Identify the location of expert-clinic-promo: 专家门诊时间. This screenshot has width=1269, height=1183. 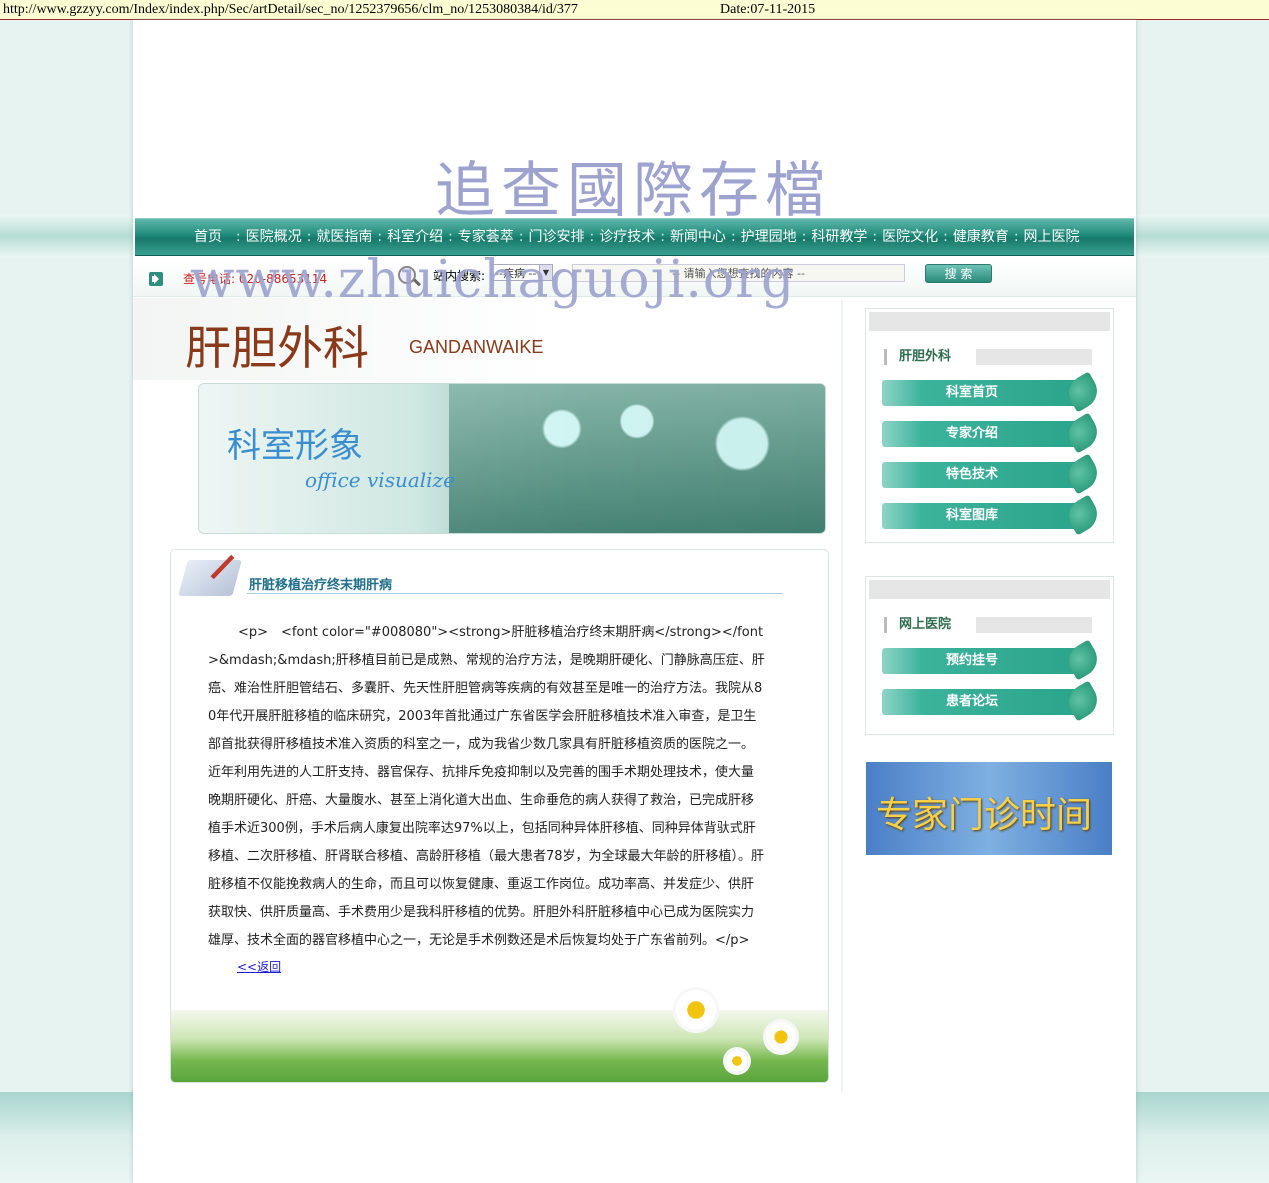
(989, 808).